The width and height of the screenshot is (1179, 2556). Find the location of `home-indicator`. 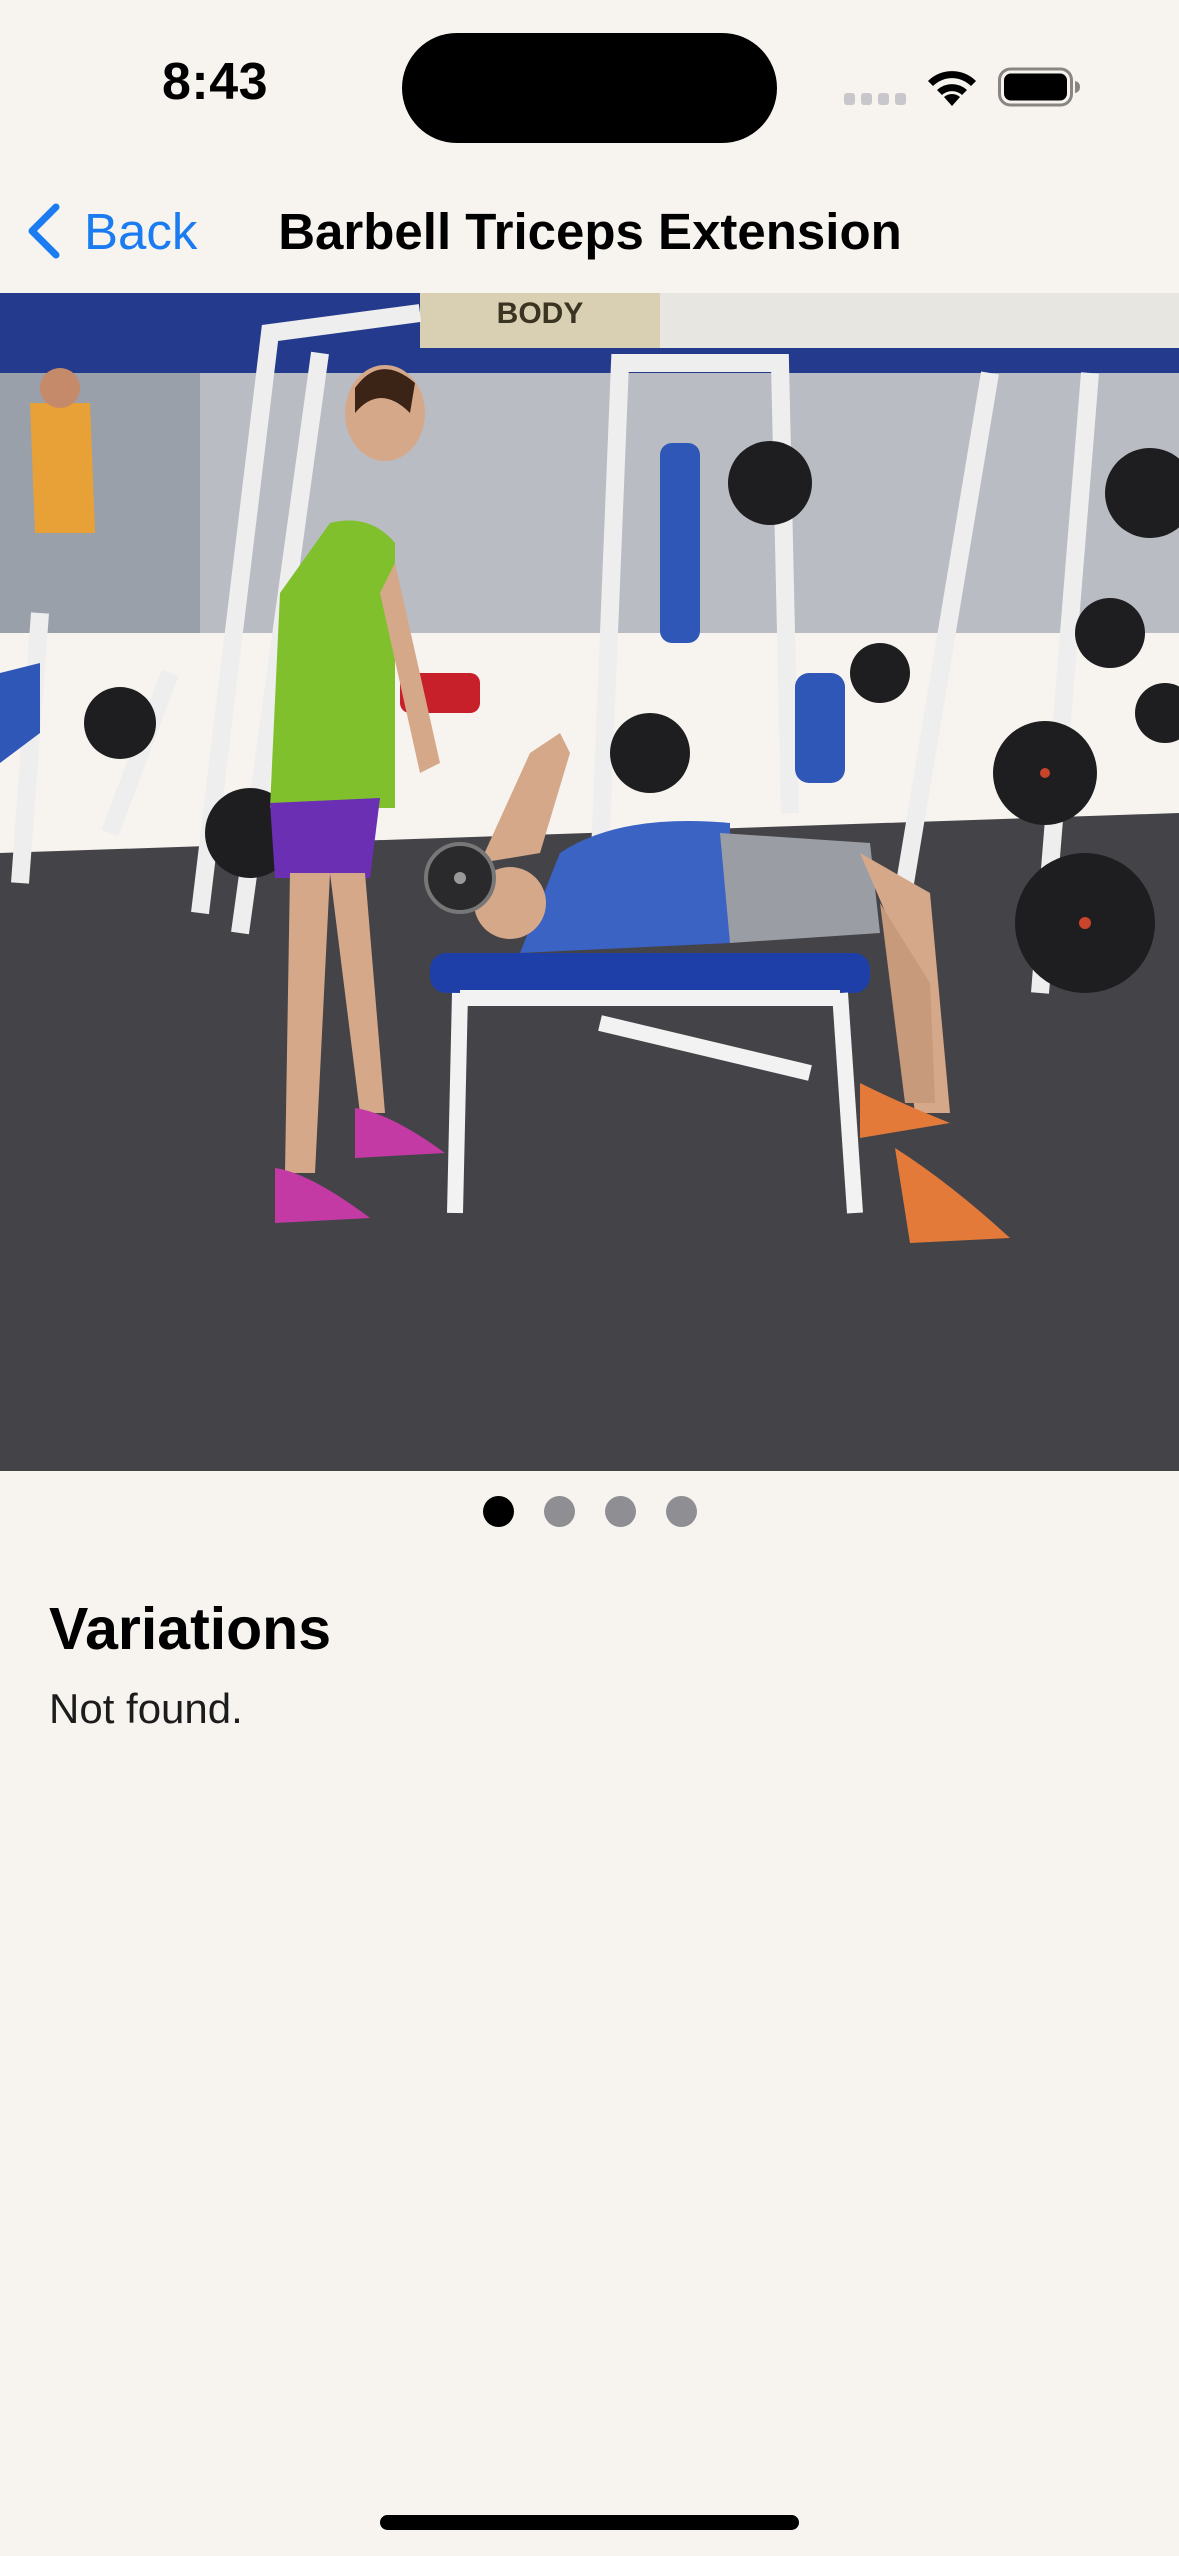

home-indicator is located at coordinates (589, 2522).